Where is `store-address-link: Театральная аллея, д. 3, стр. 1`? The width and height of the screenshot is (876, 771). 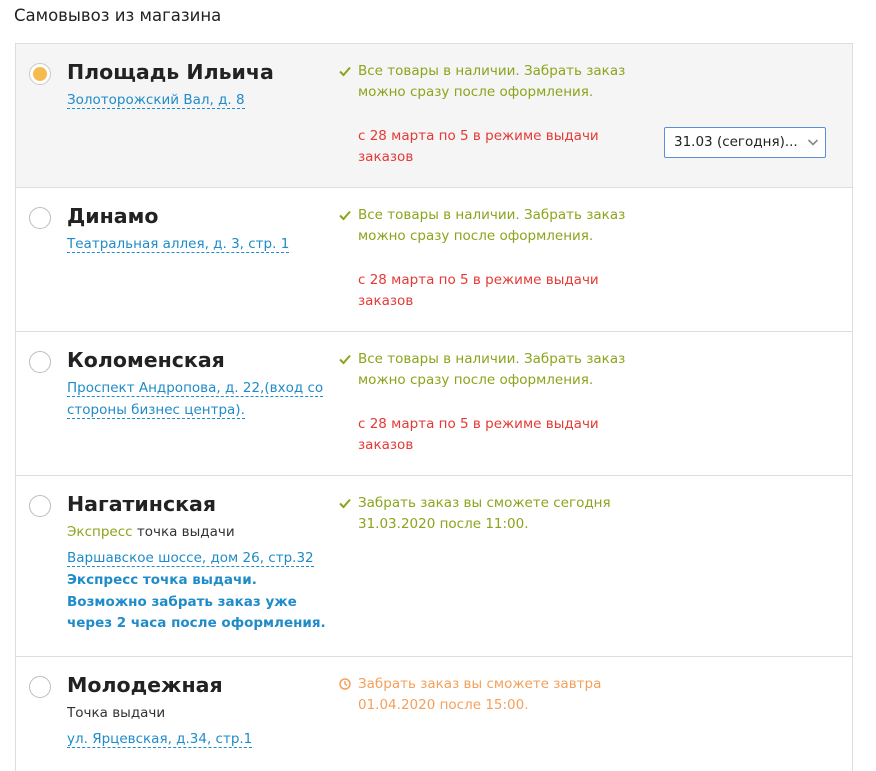 store-address-link: Театральная аллея, д. 3, стр. 1 is located at coordinates (178, 245).